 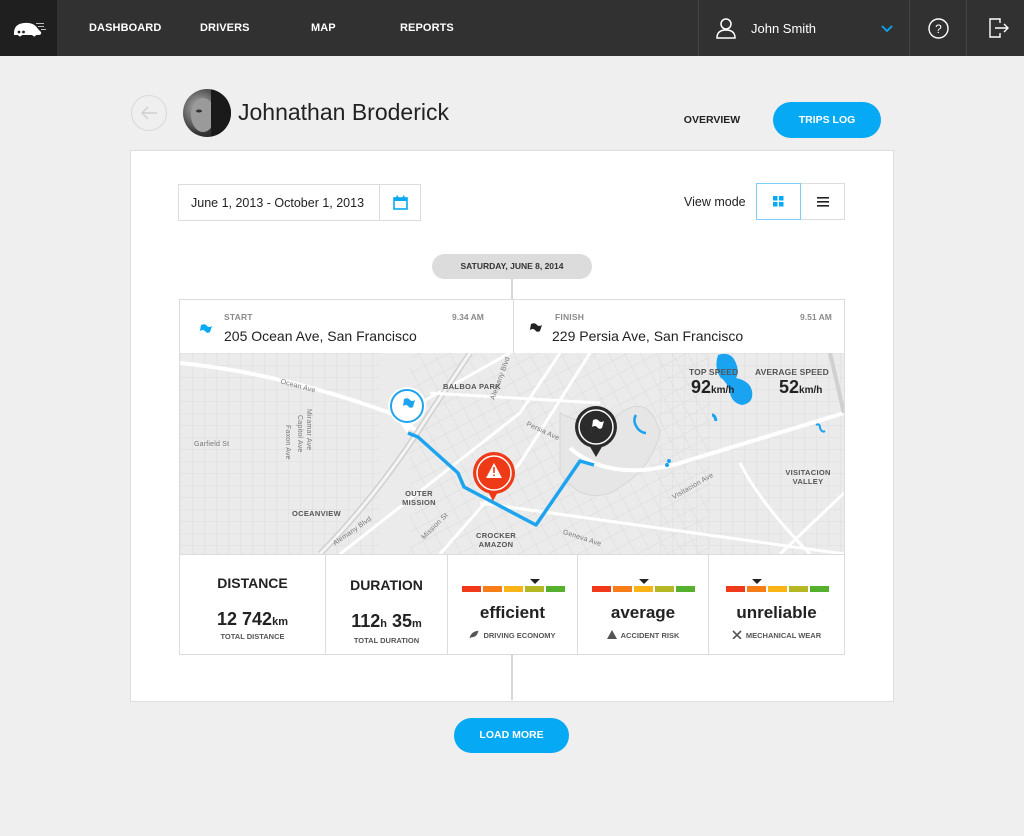 What do you see at coordinates (512, 635) in the screenshot?
I see `rating-sub: DRIVING ECONOMY` at bounding box center [512, 635].